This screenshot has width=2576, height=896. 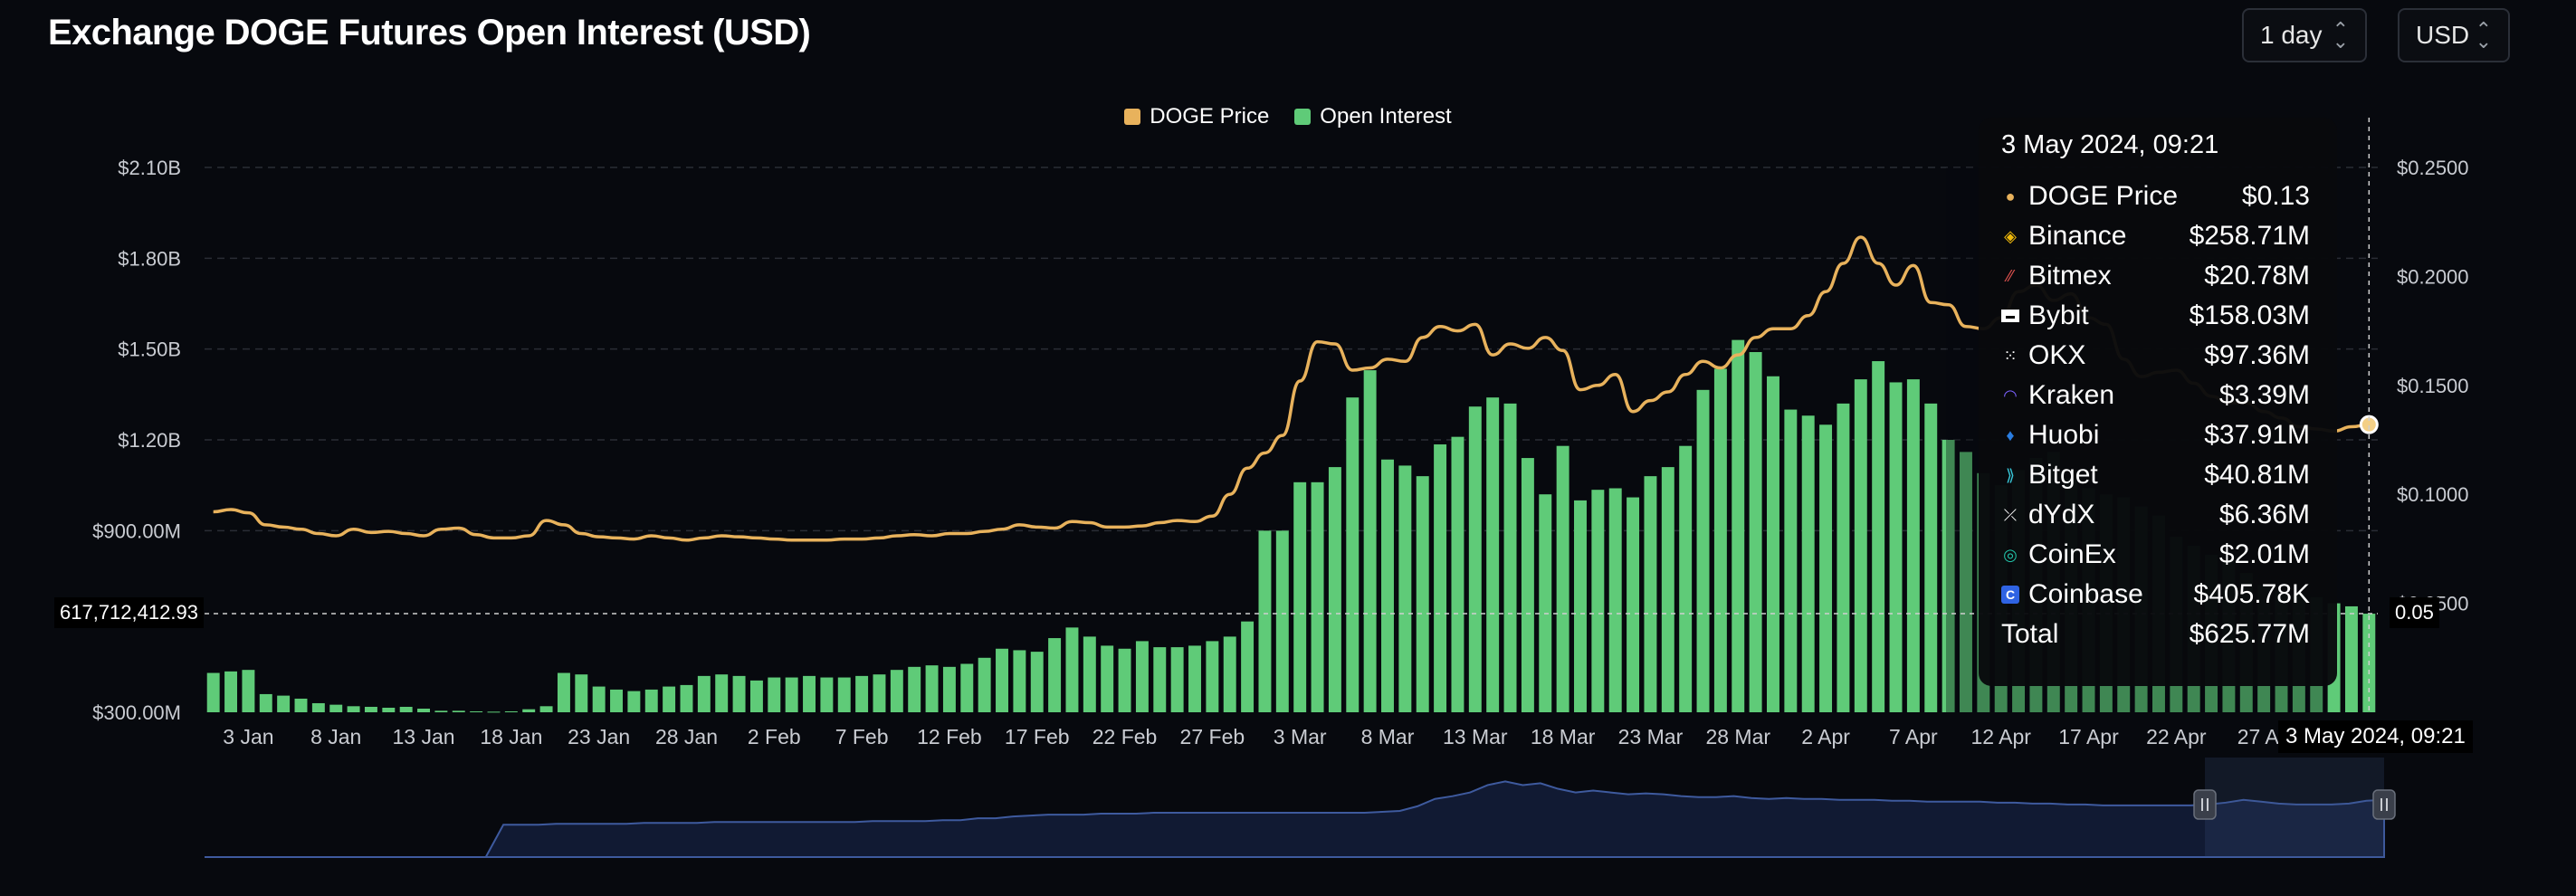 I want to click on x-axis-tick-label: 13 Mar, so click(x=1476, y=736).